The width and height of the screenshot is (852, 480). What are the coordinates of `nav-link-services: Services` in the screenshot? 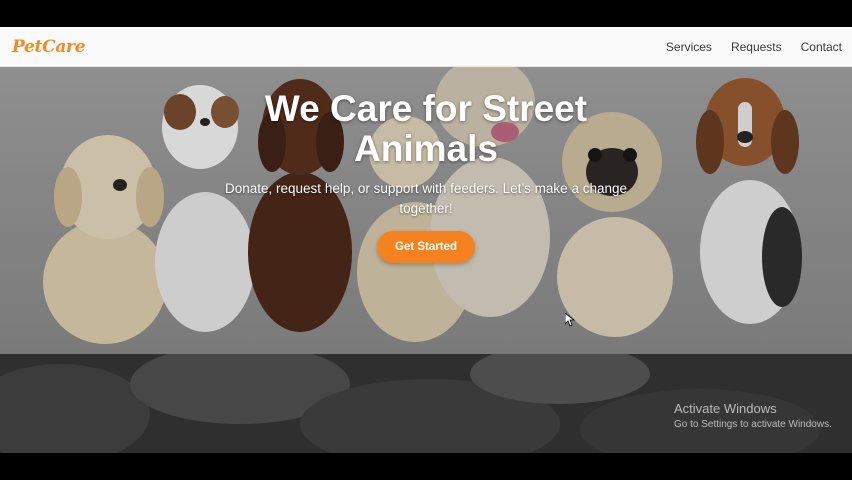 It's located at (689, 47).